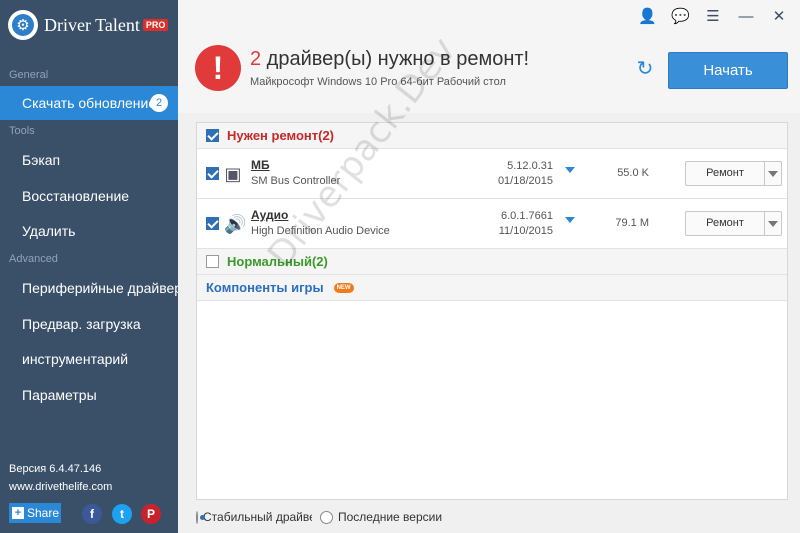 The image size is (800, 533). I want to click on chip-icon: ▣, so click(233, 174).